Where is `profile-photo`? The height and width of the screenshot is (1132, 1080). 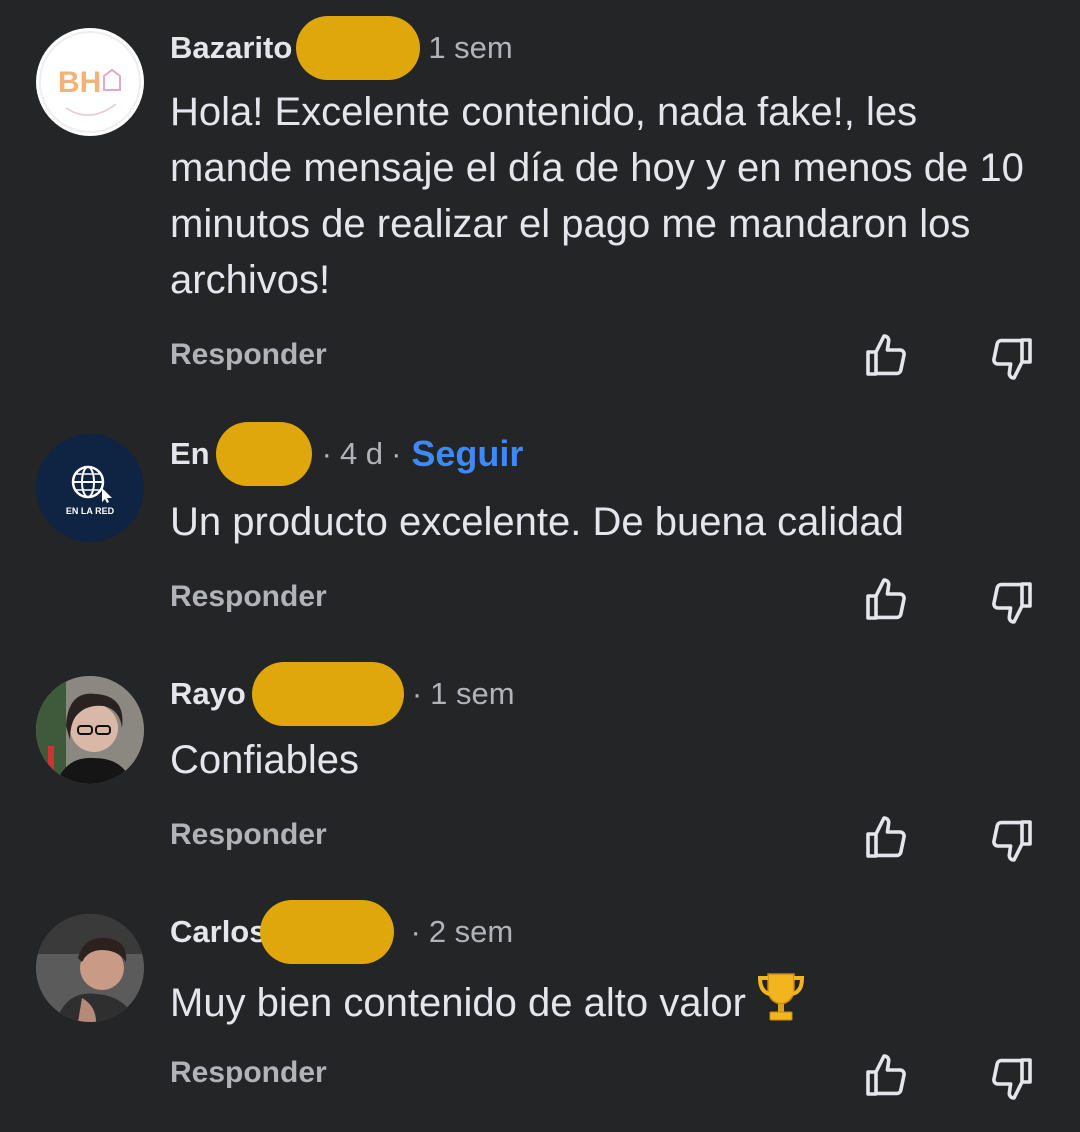
profile-photo is located at coordinates (90, 968).